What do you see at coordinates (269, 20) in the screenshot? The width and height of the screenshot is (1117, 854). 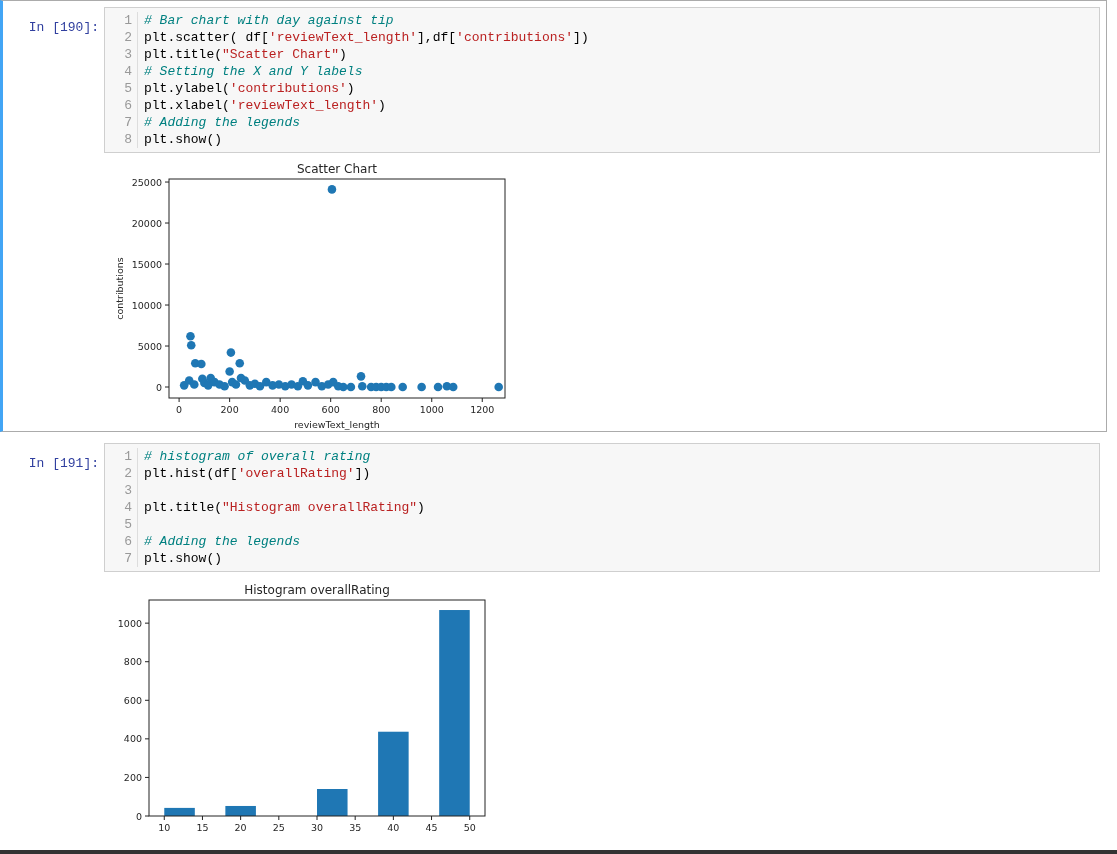 I see `code-line: # Bar chart with day against tip` at bounding box center [269, 20].